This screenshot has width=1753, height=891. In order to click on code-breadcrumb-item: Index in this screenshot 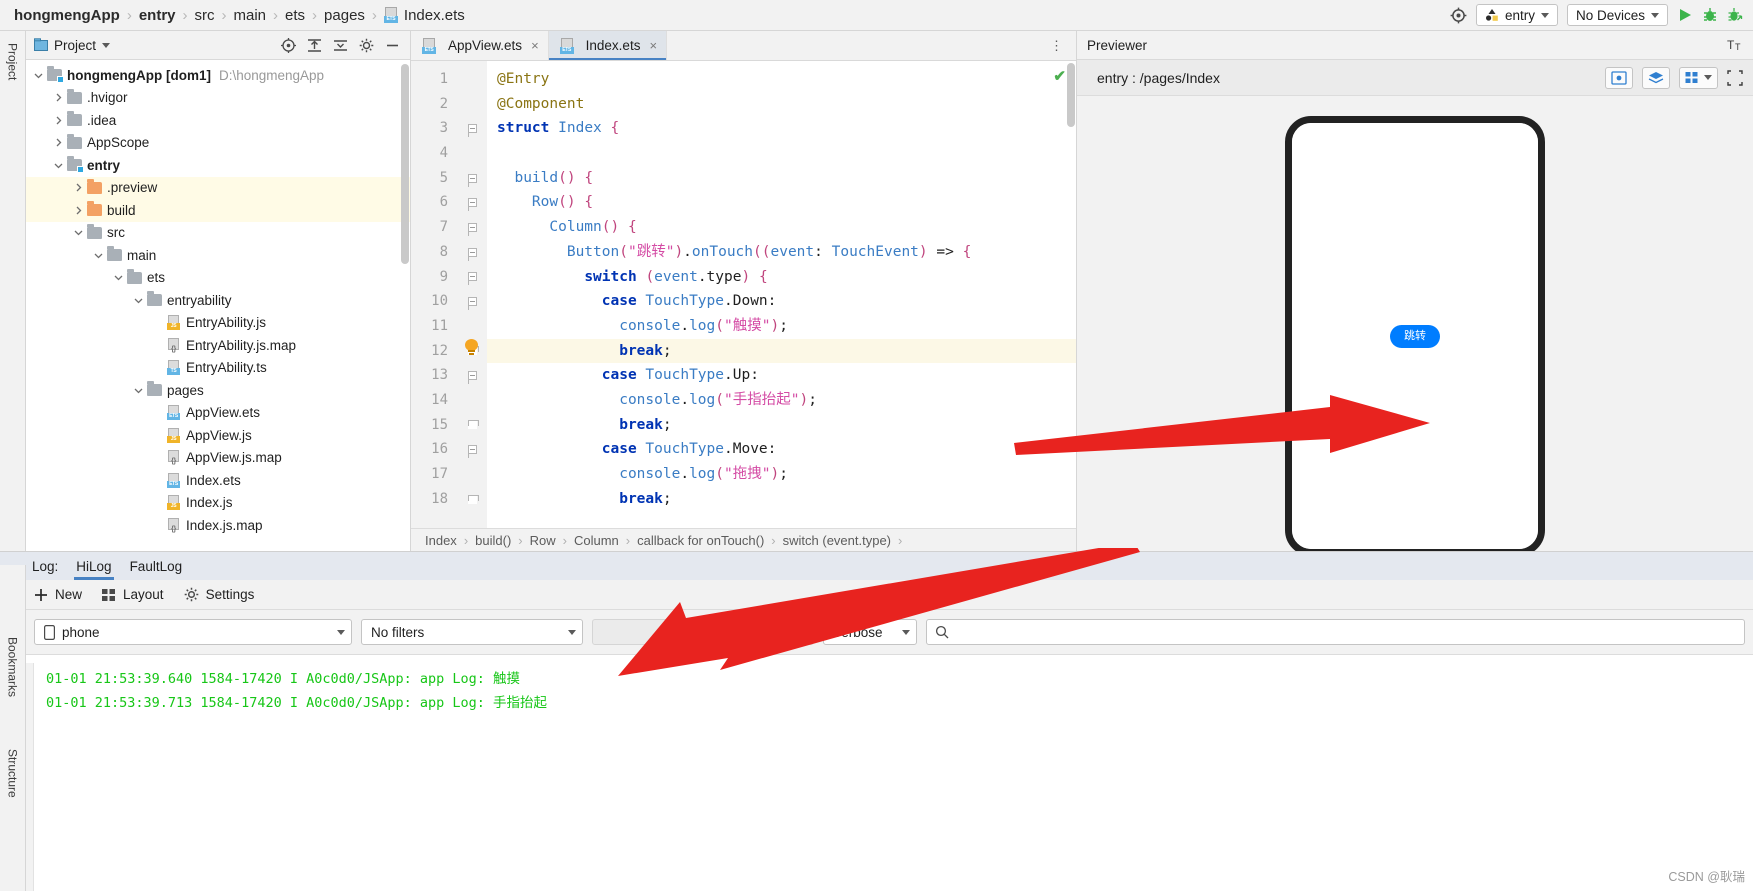, I will do `click(441, 540)`.